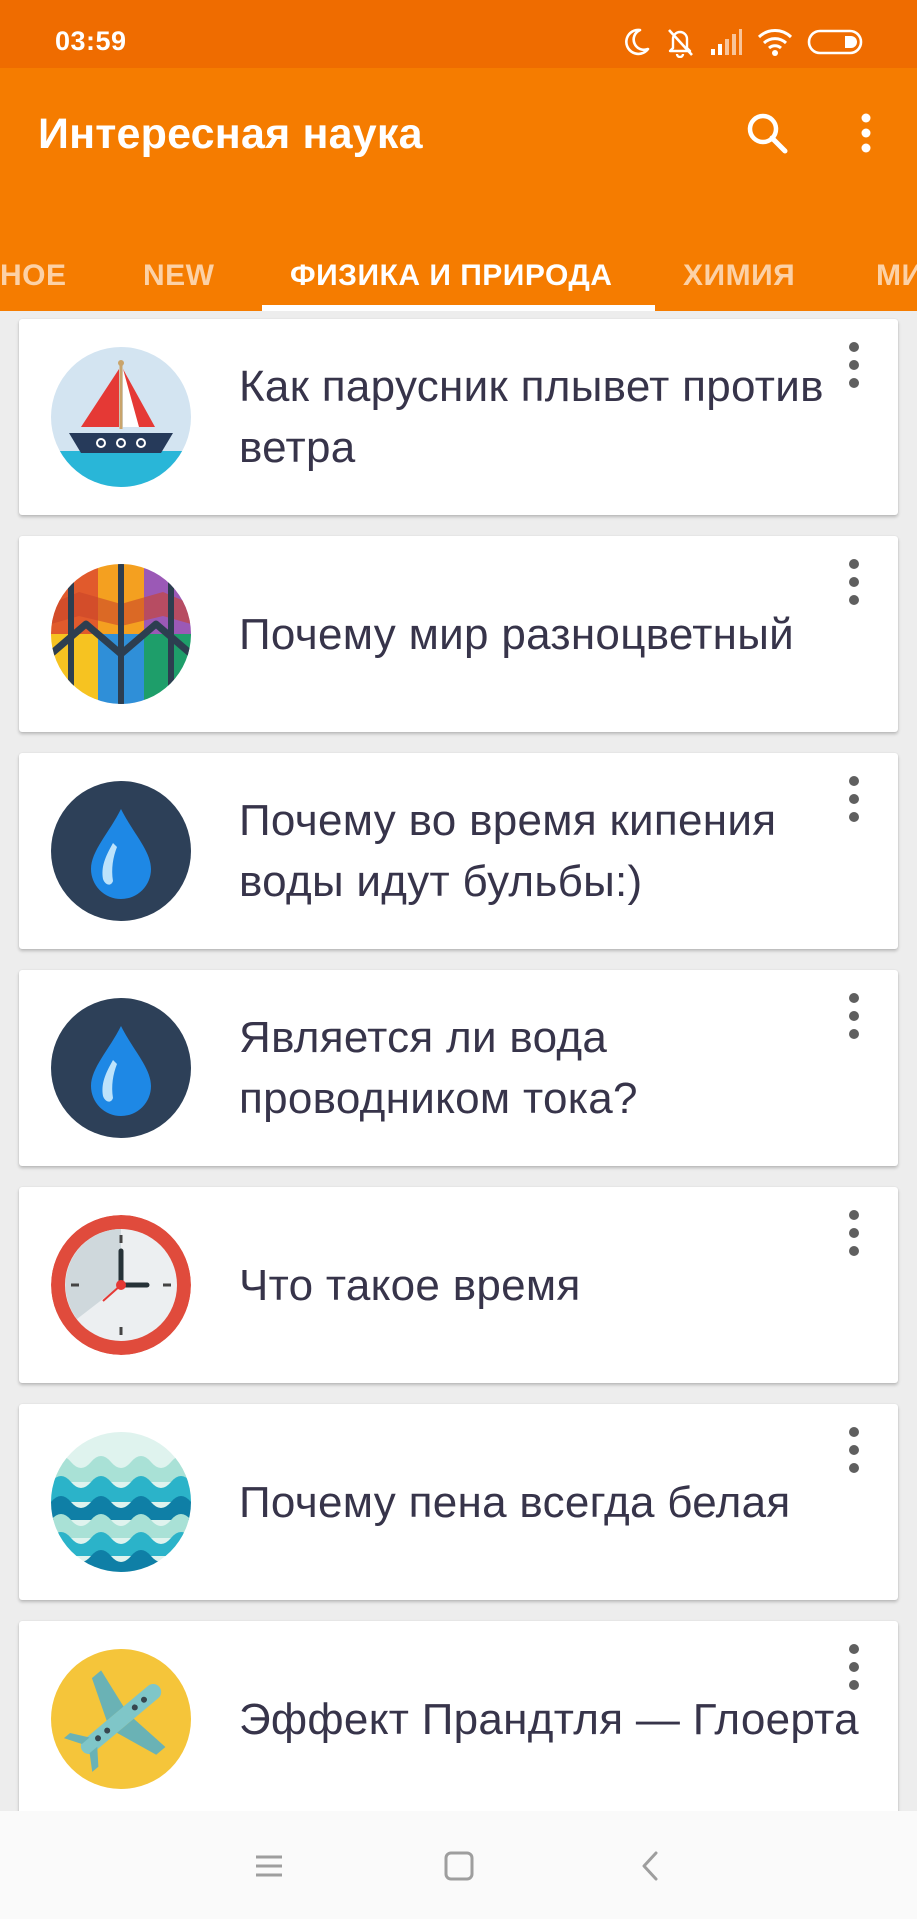 This screenshot has height=1919, width=917. What do you see at coordinates (230, 134) in the screenshot?
I see `app-title: Интересная наука` at bounding box center [230, 134].